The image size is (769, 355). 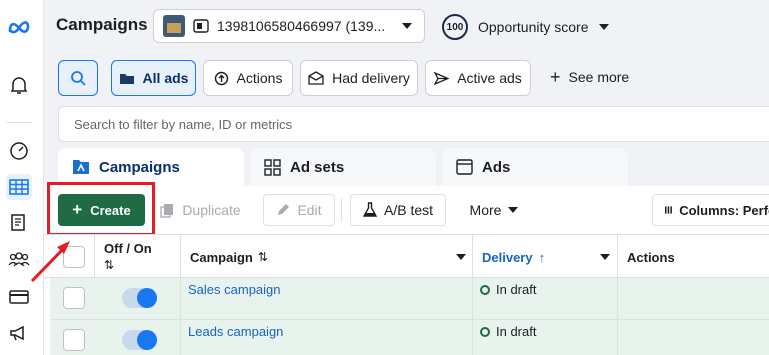 I want to click on level-tabs: Campaigns Ad sets Ads, so click(x=406, y=167).